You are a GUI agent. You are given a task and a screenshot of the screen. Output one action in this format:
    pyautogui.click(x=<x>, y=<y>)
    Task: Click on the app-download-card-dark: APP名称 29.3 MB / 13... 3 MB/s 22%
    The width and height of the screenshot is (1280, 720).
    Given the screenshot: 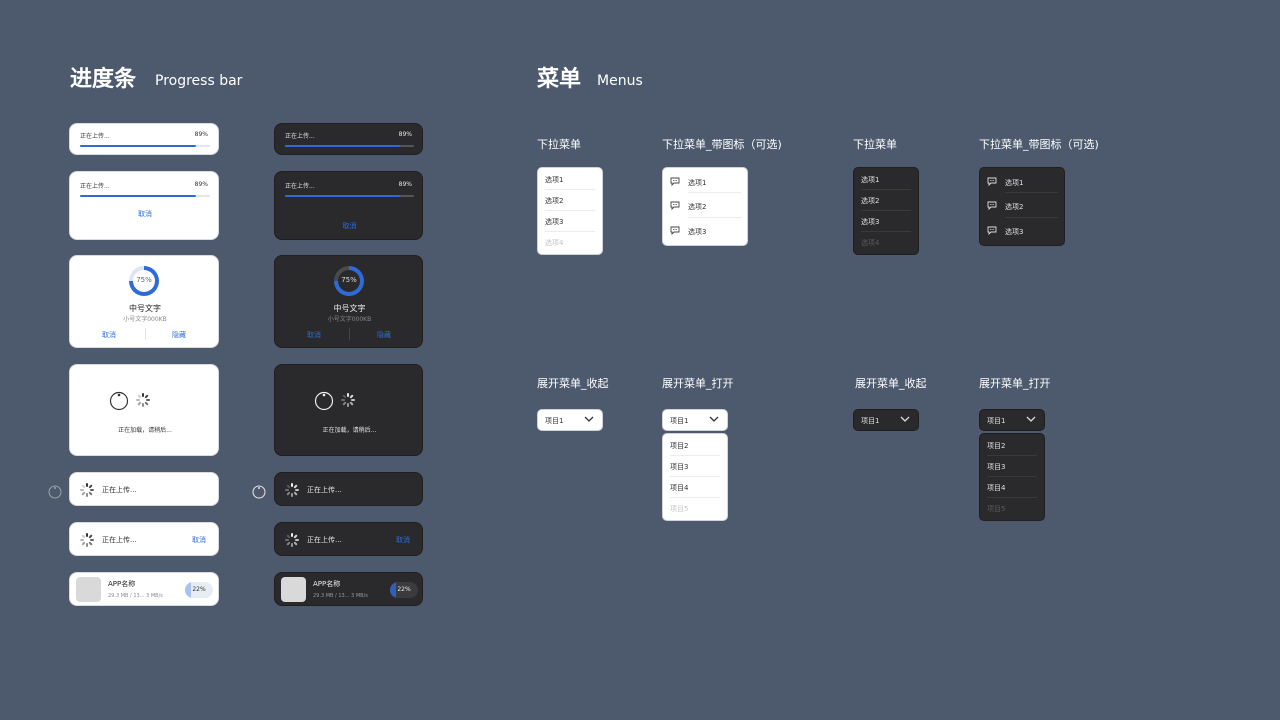 What is the action you would take?
    pyautogui.click(x=348, y=589)
    